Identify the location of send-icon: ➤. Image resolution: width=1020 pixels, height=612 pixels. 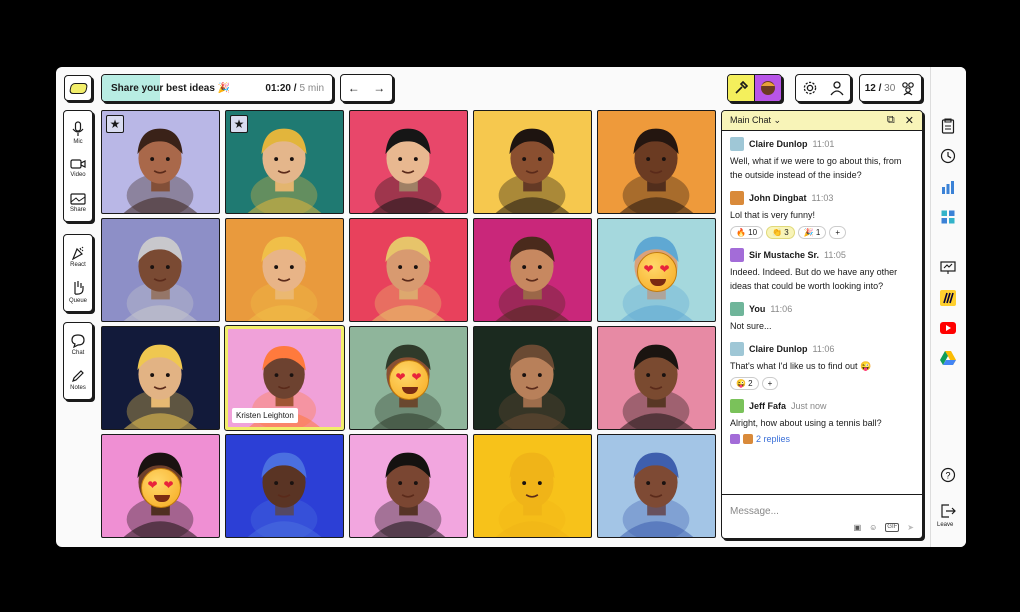
(910, 527).